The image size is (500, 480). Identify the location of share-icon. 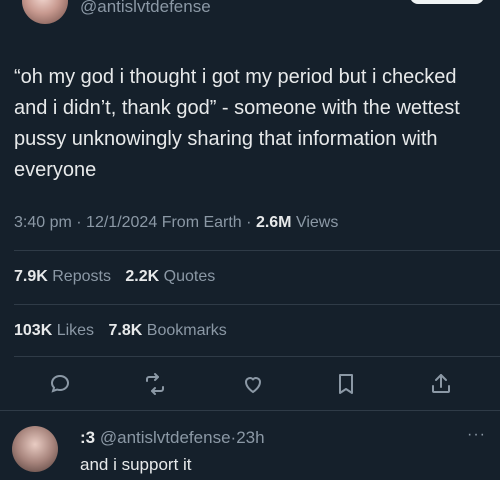
(441, 384).